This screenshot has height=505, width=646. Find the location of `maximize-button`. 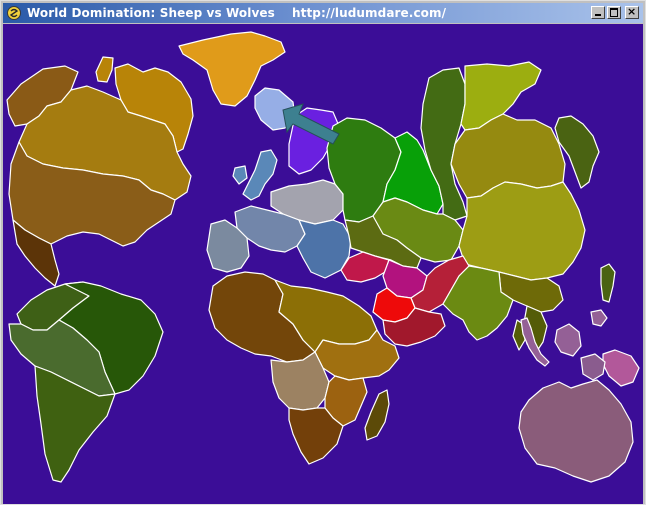

maximize-button is located at coordinates (614, 12).